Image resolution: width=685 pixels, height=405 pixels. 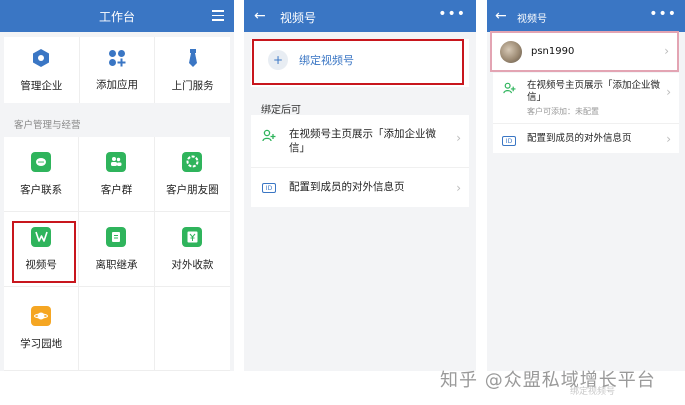 What do you see at coordinates (511, 51) in the screenshot?
I see `avatar` at bounding box center [511, 51].